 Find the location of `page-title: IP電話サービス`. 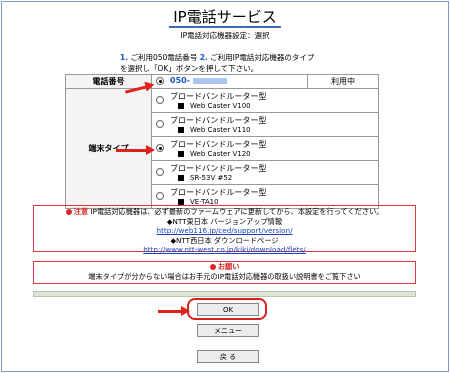

page-title: IP電話サービス is located at coordinates (225, 17).